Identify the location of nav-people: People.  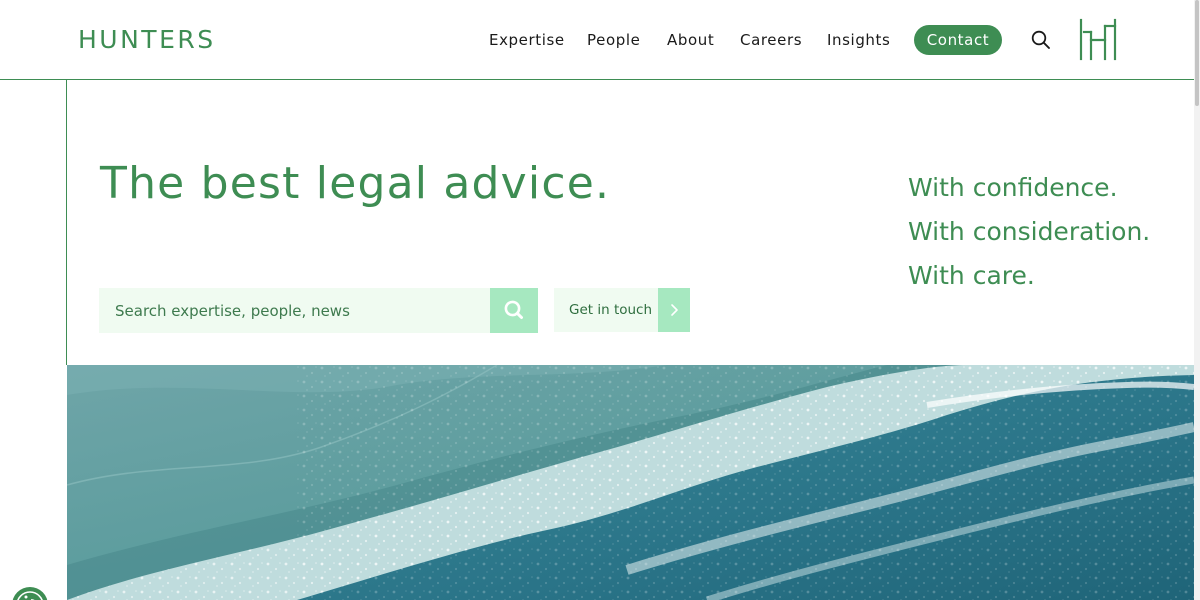
(613, 40).